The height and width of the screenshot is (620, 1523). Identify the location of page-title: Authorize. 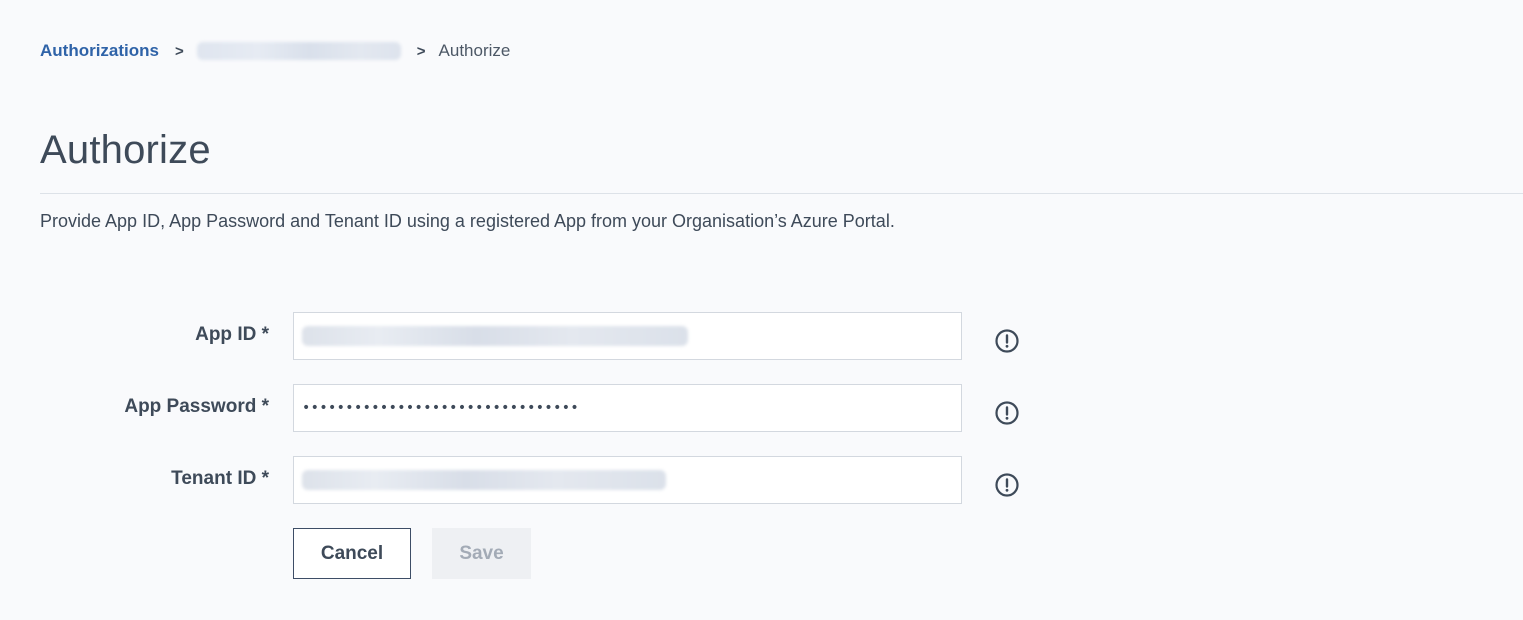
(125, 150).